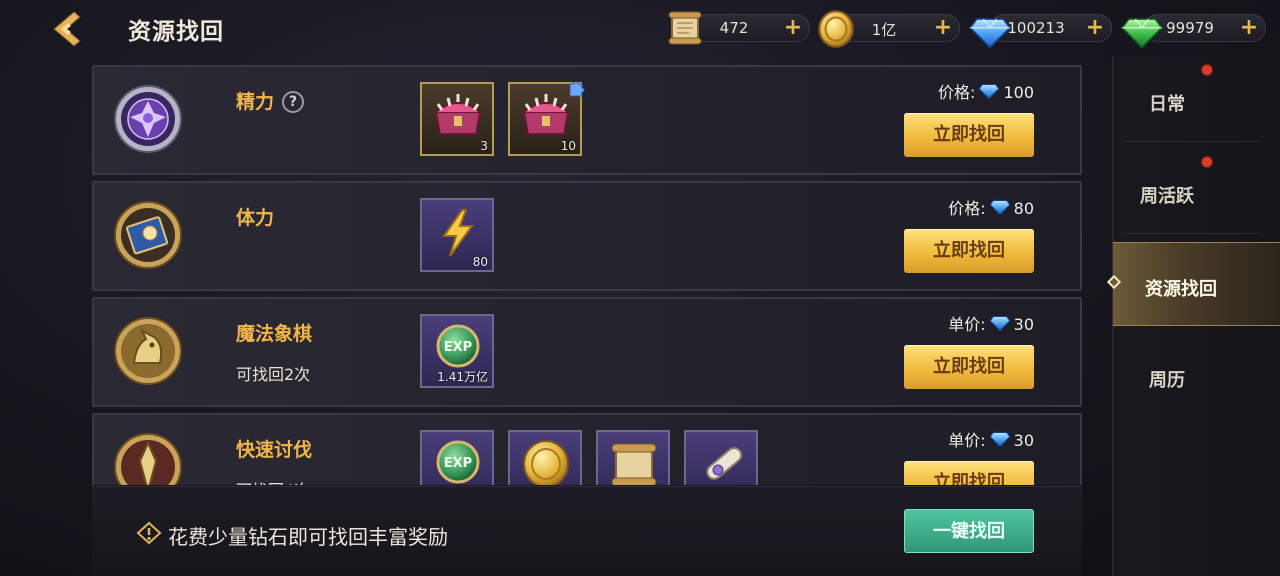 Image resolution: width=1280 pixels, height=576 pixels. I want to click on item-count: 1.41万亿, so click(462, 377).